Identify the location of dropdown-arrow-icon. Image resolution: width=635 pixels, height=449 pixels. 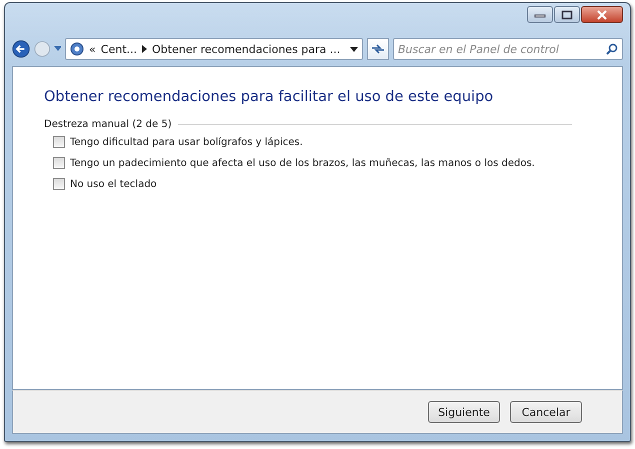
(354, 49).